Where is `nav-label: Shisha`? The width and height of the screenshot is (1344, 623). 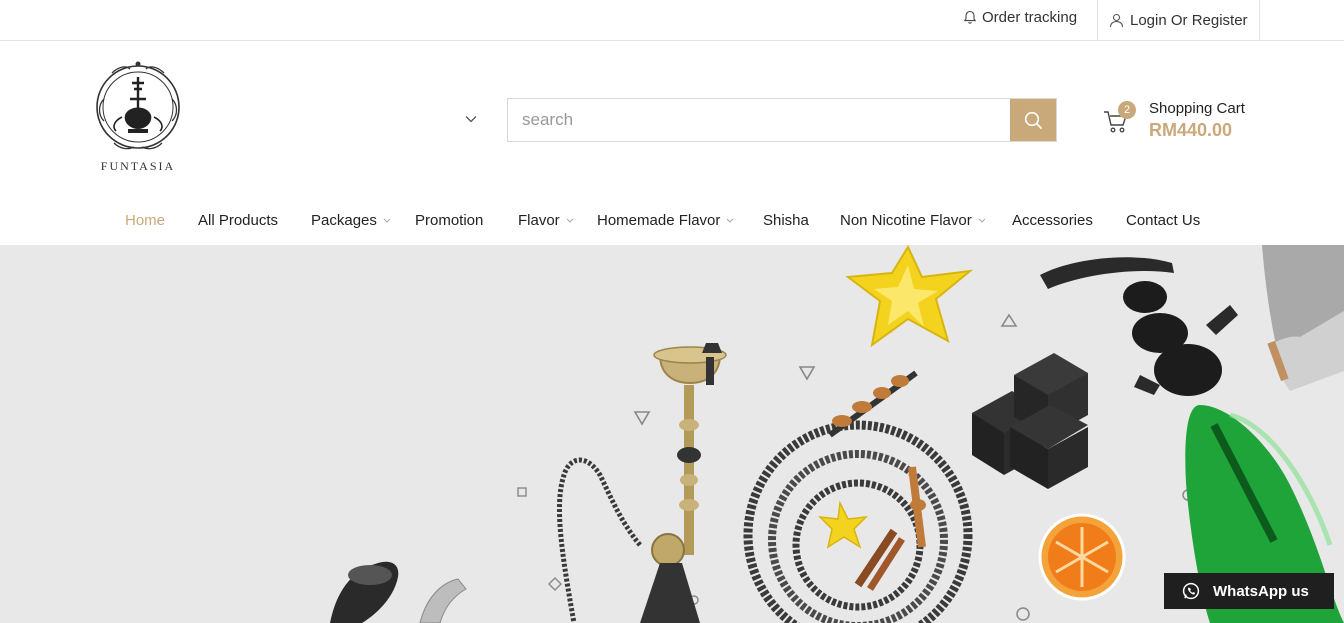
nav-label: Shisha is located at coordinates (786, 220).